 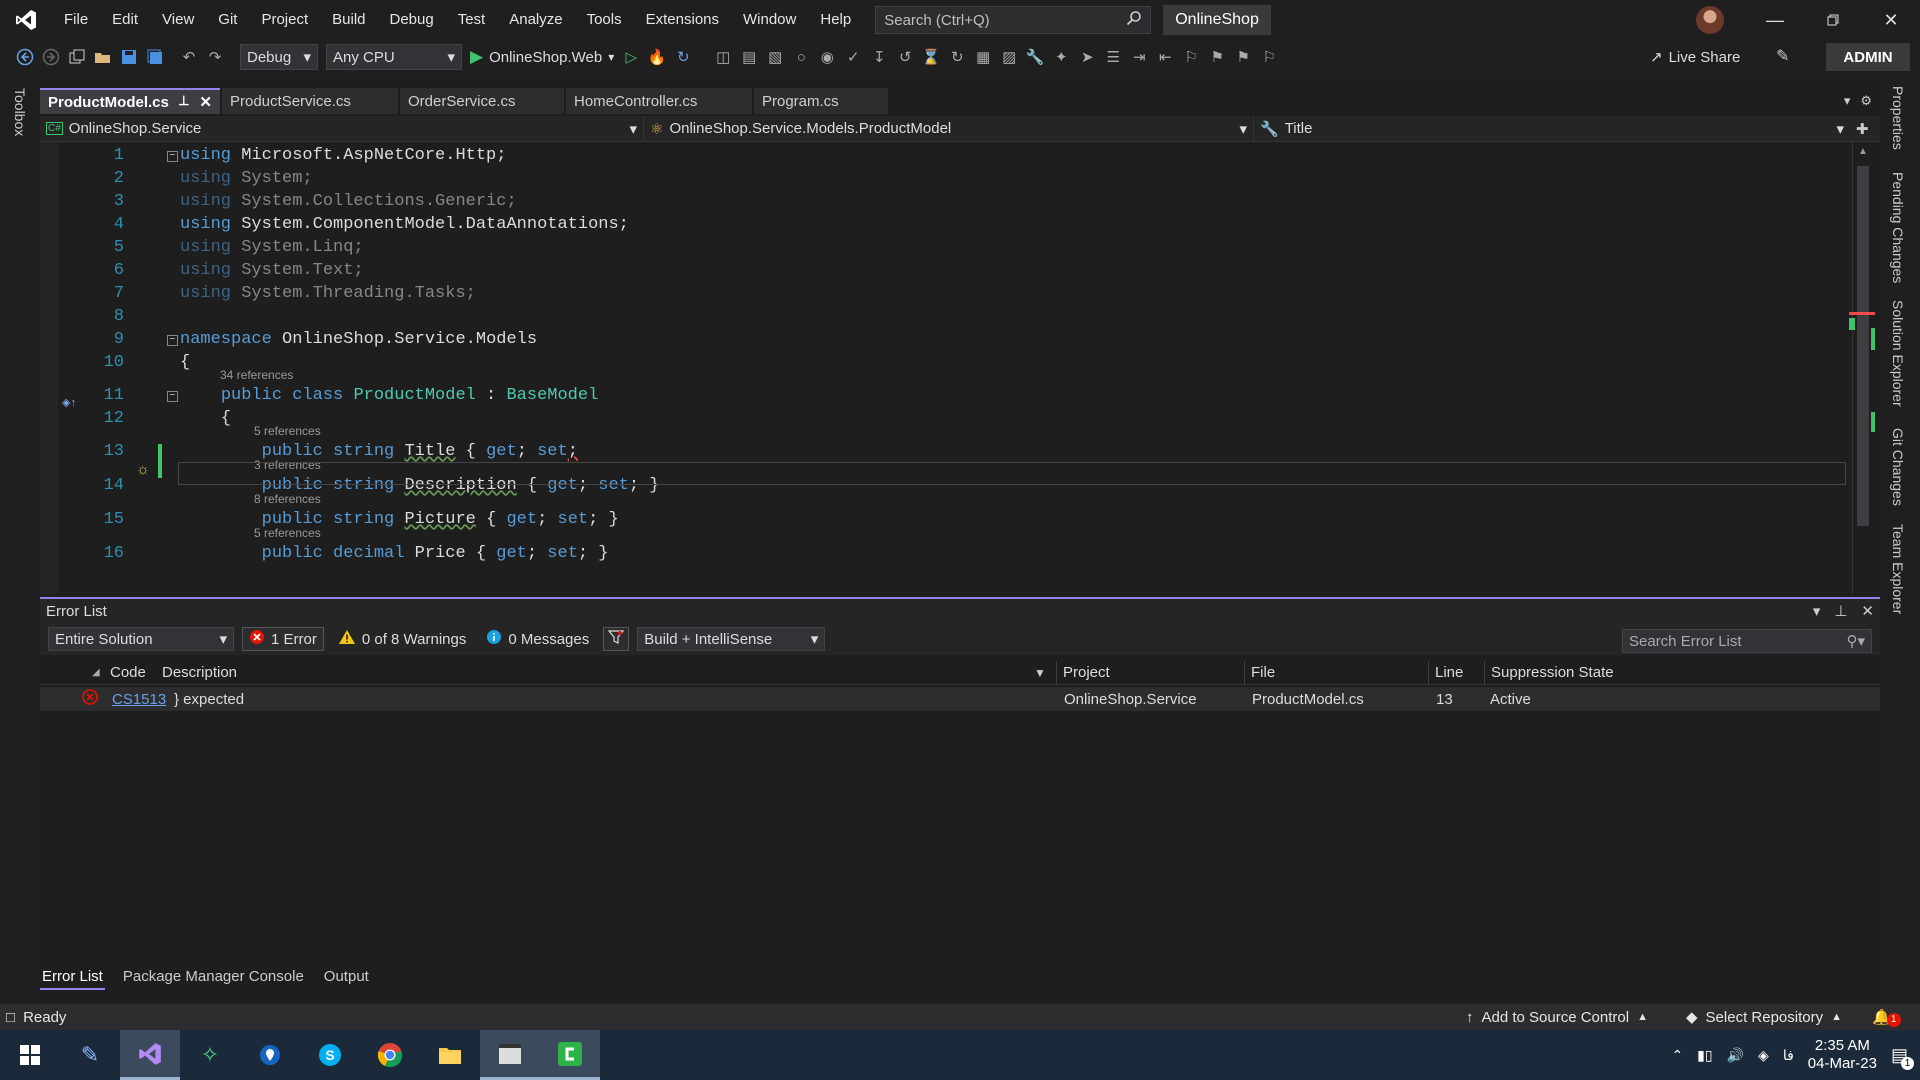 What do you see at coordinates (1833, 20) in the screenshot?
I see `restore-icon` at bounding box center [1833, 20].